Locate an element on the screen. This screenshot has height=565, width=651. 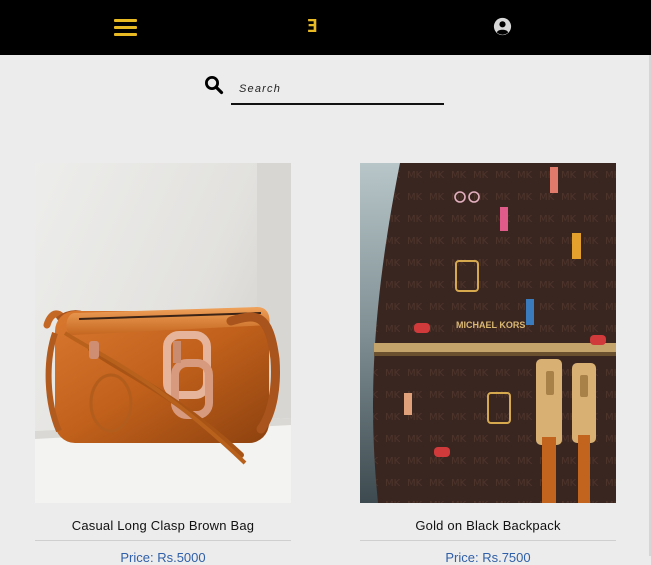
top-navigation-bar: Ǝ is located at coordinates (325, 27).